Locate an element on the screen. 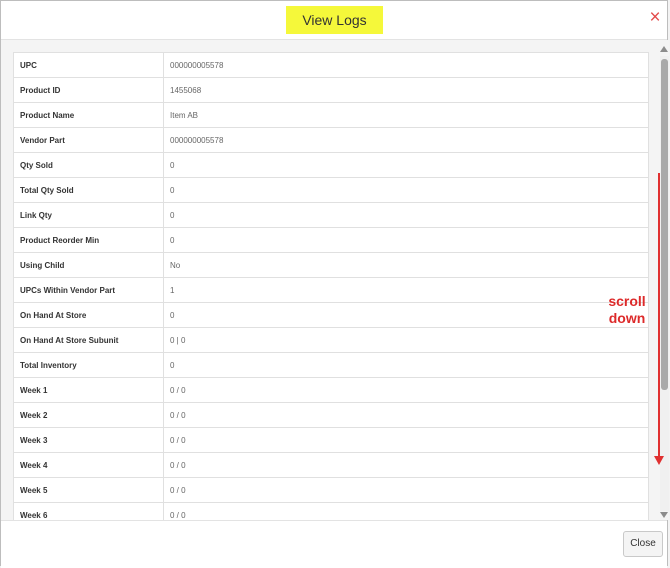 The image size is (670, 568). table-row: Total Qty Sold 0 is located at coordinates (331, 190).